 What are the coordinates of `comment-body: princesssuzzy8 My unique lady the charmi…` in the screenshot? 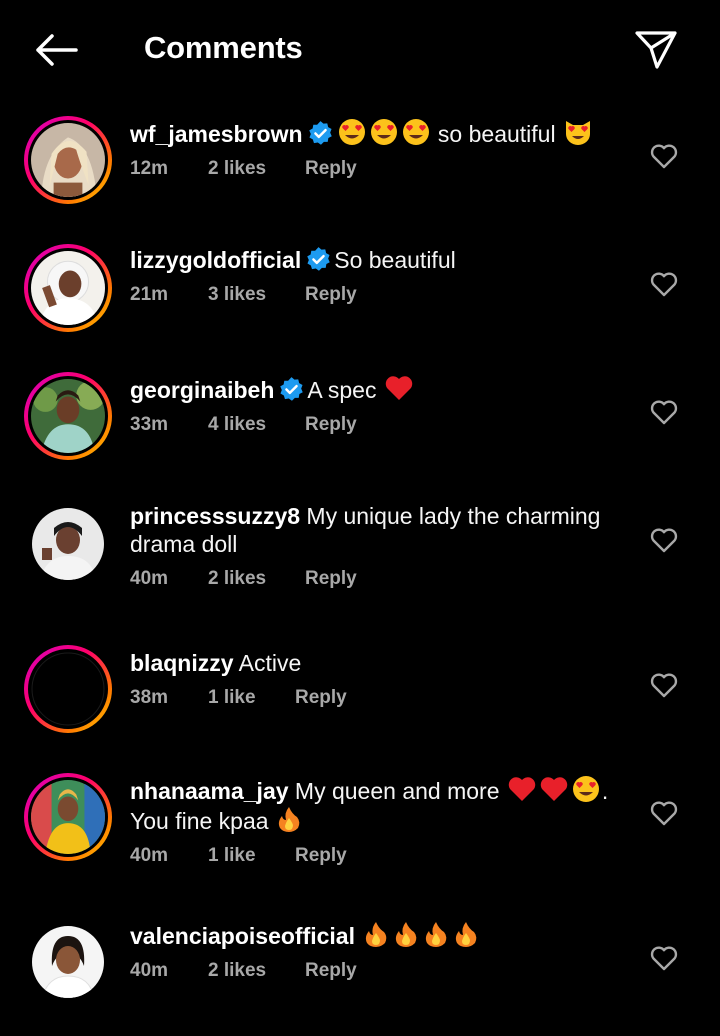 It's located at (375, 546).